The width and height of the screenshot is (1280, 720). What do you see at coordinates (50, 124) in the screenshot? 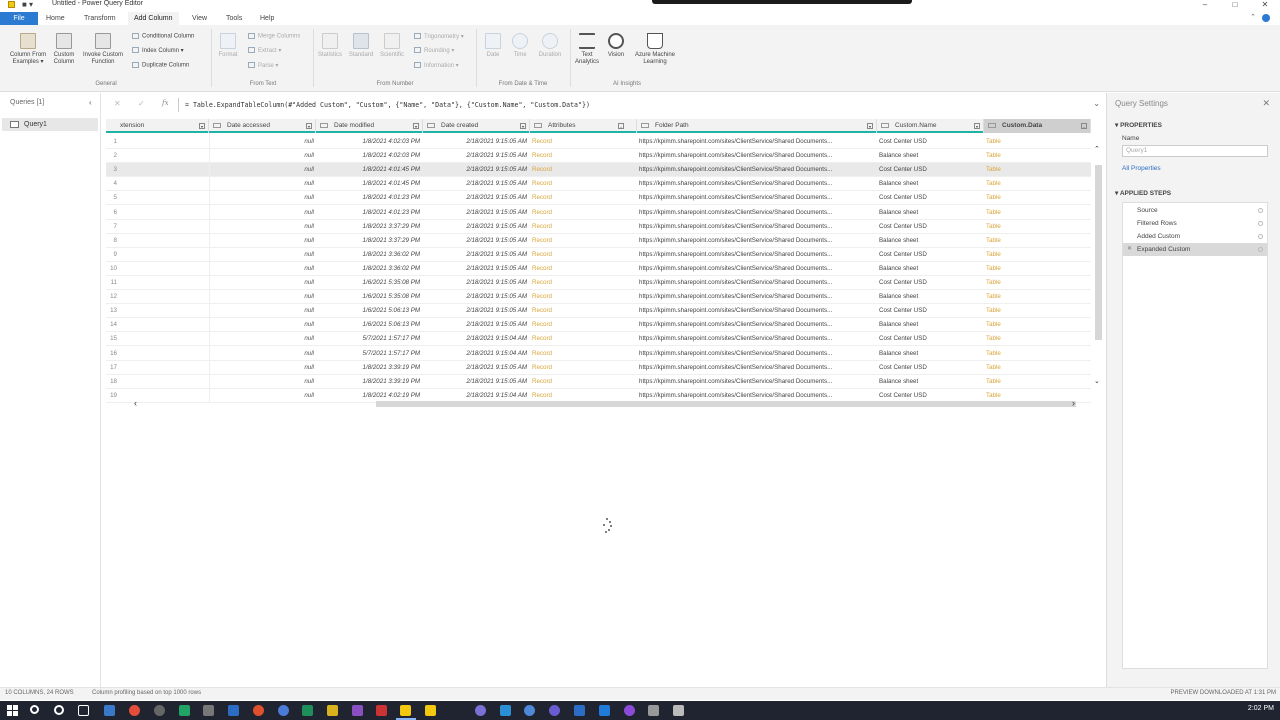
I see `query-item: Query1` at bounding box center [50, 124].